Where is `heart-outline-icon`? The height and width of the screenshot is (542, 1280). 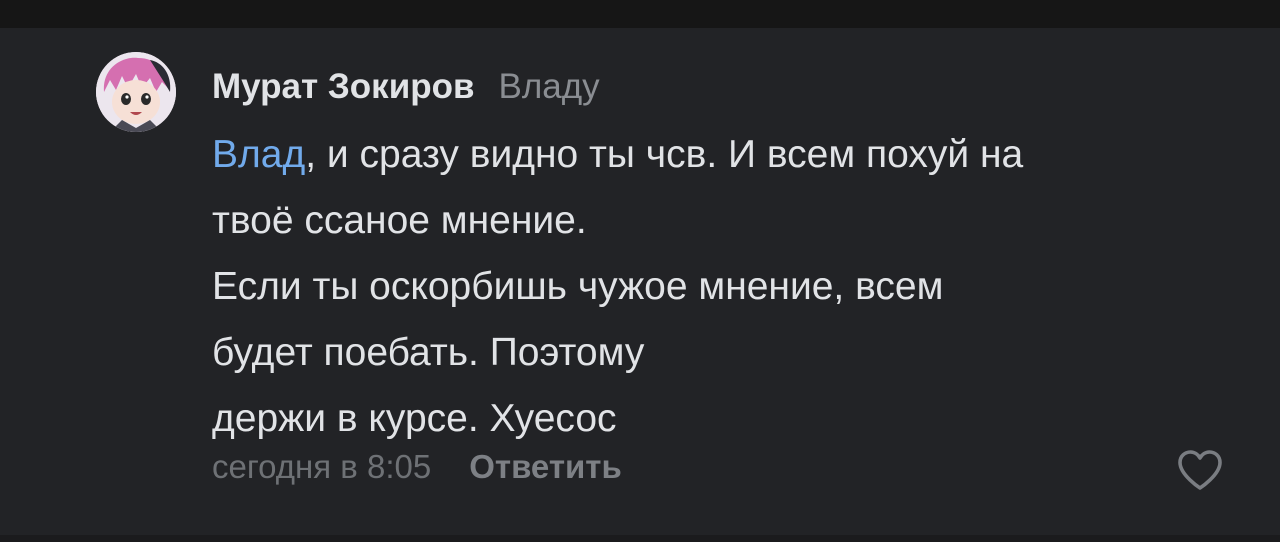
heart-outline-icon is located at coordinates (1200, 470).